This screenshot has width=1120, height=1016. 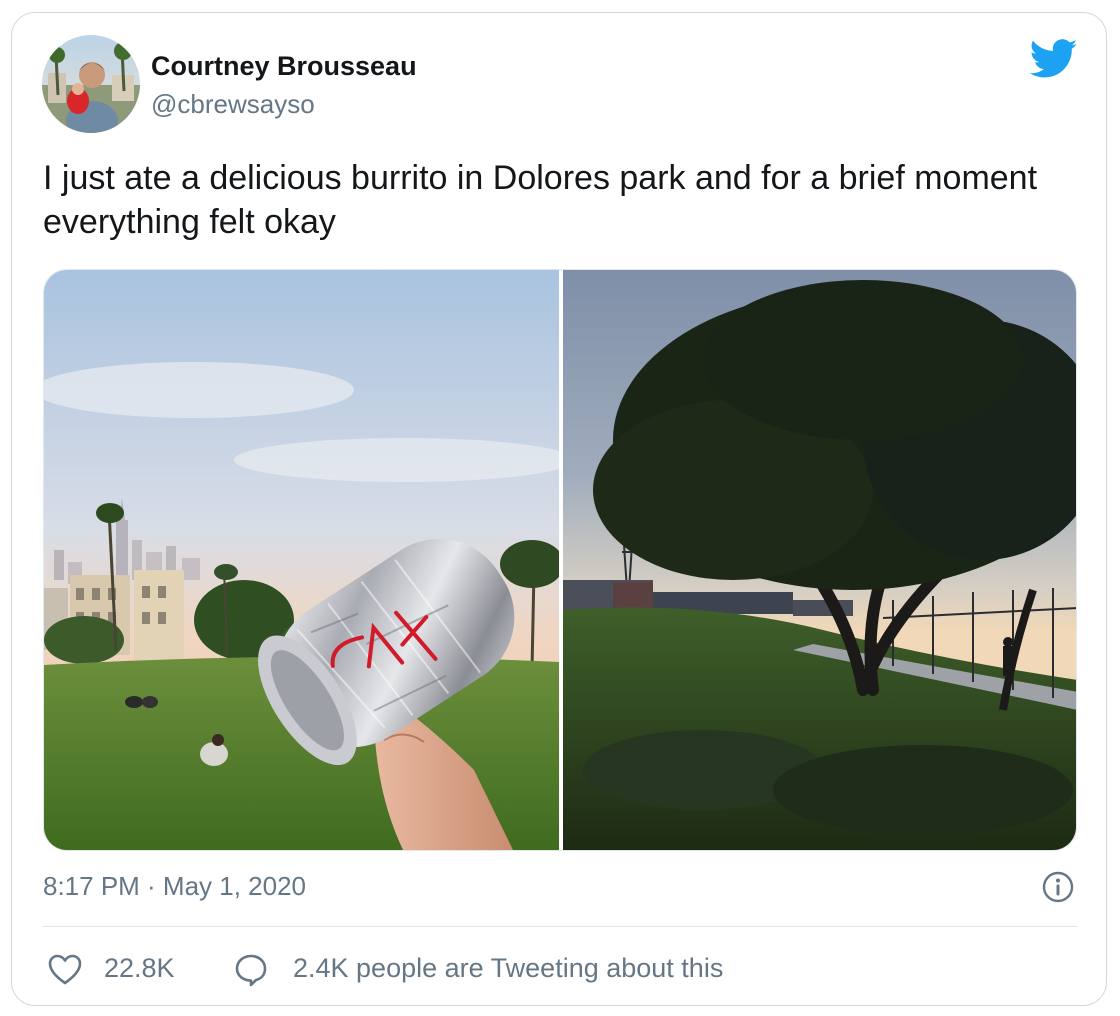 I want to click on display-name: Courtney Brousseau, so click(x=284, y=66).